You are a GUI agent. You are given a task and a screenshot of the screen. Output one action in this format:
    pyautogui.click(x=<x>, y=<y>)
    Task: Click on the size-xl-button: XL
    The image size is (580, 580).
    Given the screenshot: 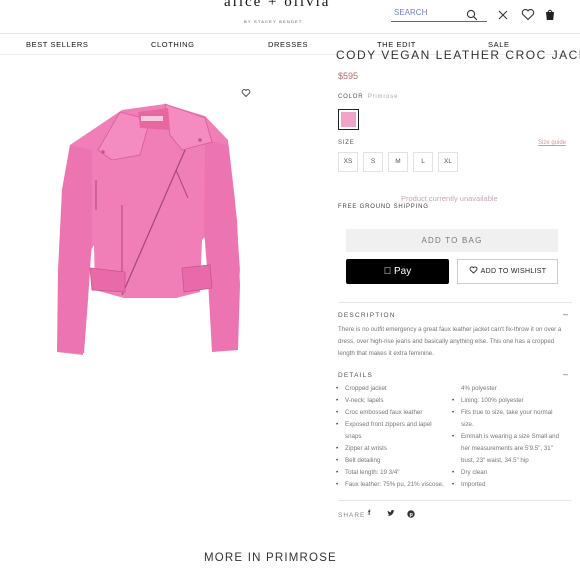 What is the action you would take?
    pyautogui.click(x=448, y=162)
    